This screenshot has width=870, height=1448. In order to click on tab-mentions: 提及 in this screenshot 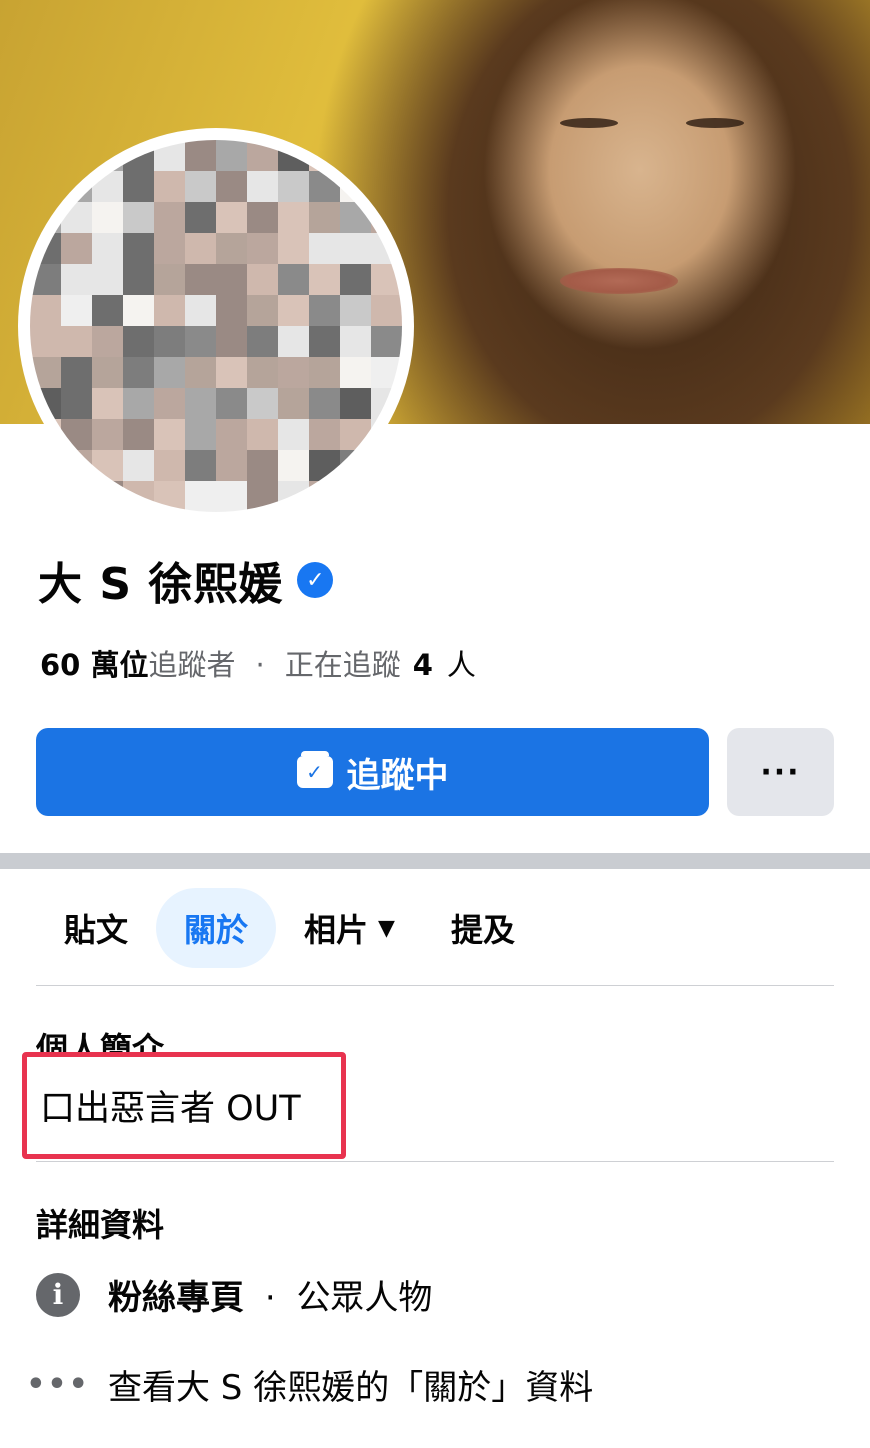, I will do `click(483, 928)`.